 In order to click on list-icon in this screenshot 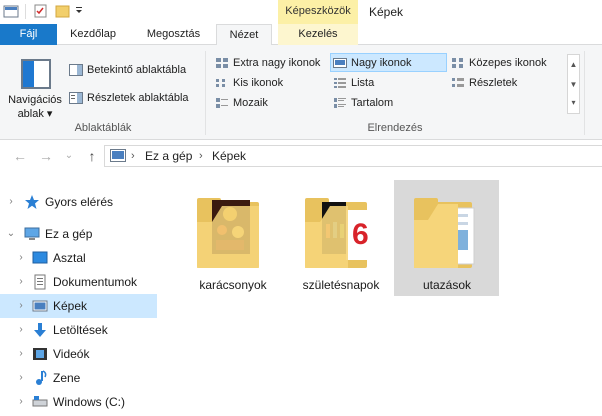, I will do `click(340, 83)`.